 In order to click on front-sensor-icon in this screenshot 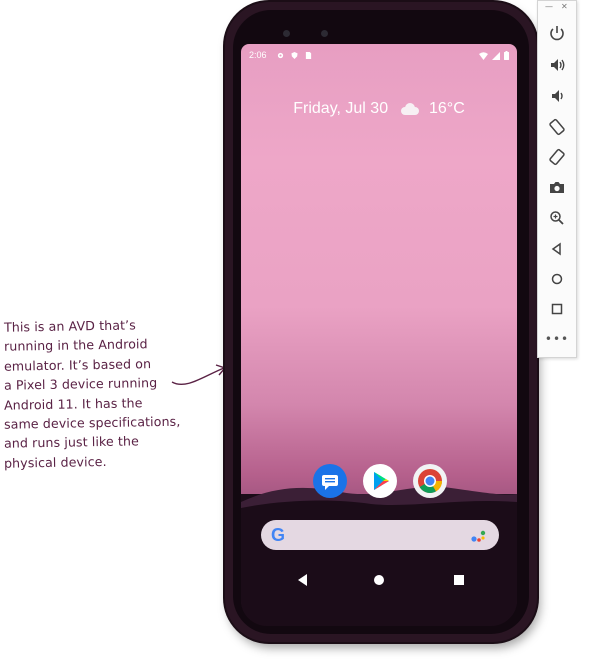, I will do `click(324, 33)`.